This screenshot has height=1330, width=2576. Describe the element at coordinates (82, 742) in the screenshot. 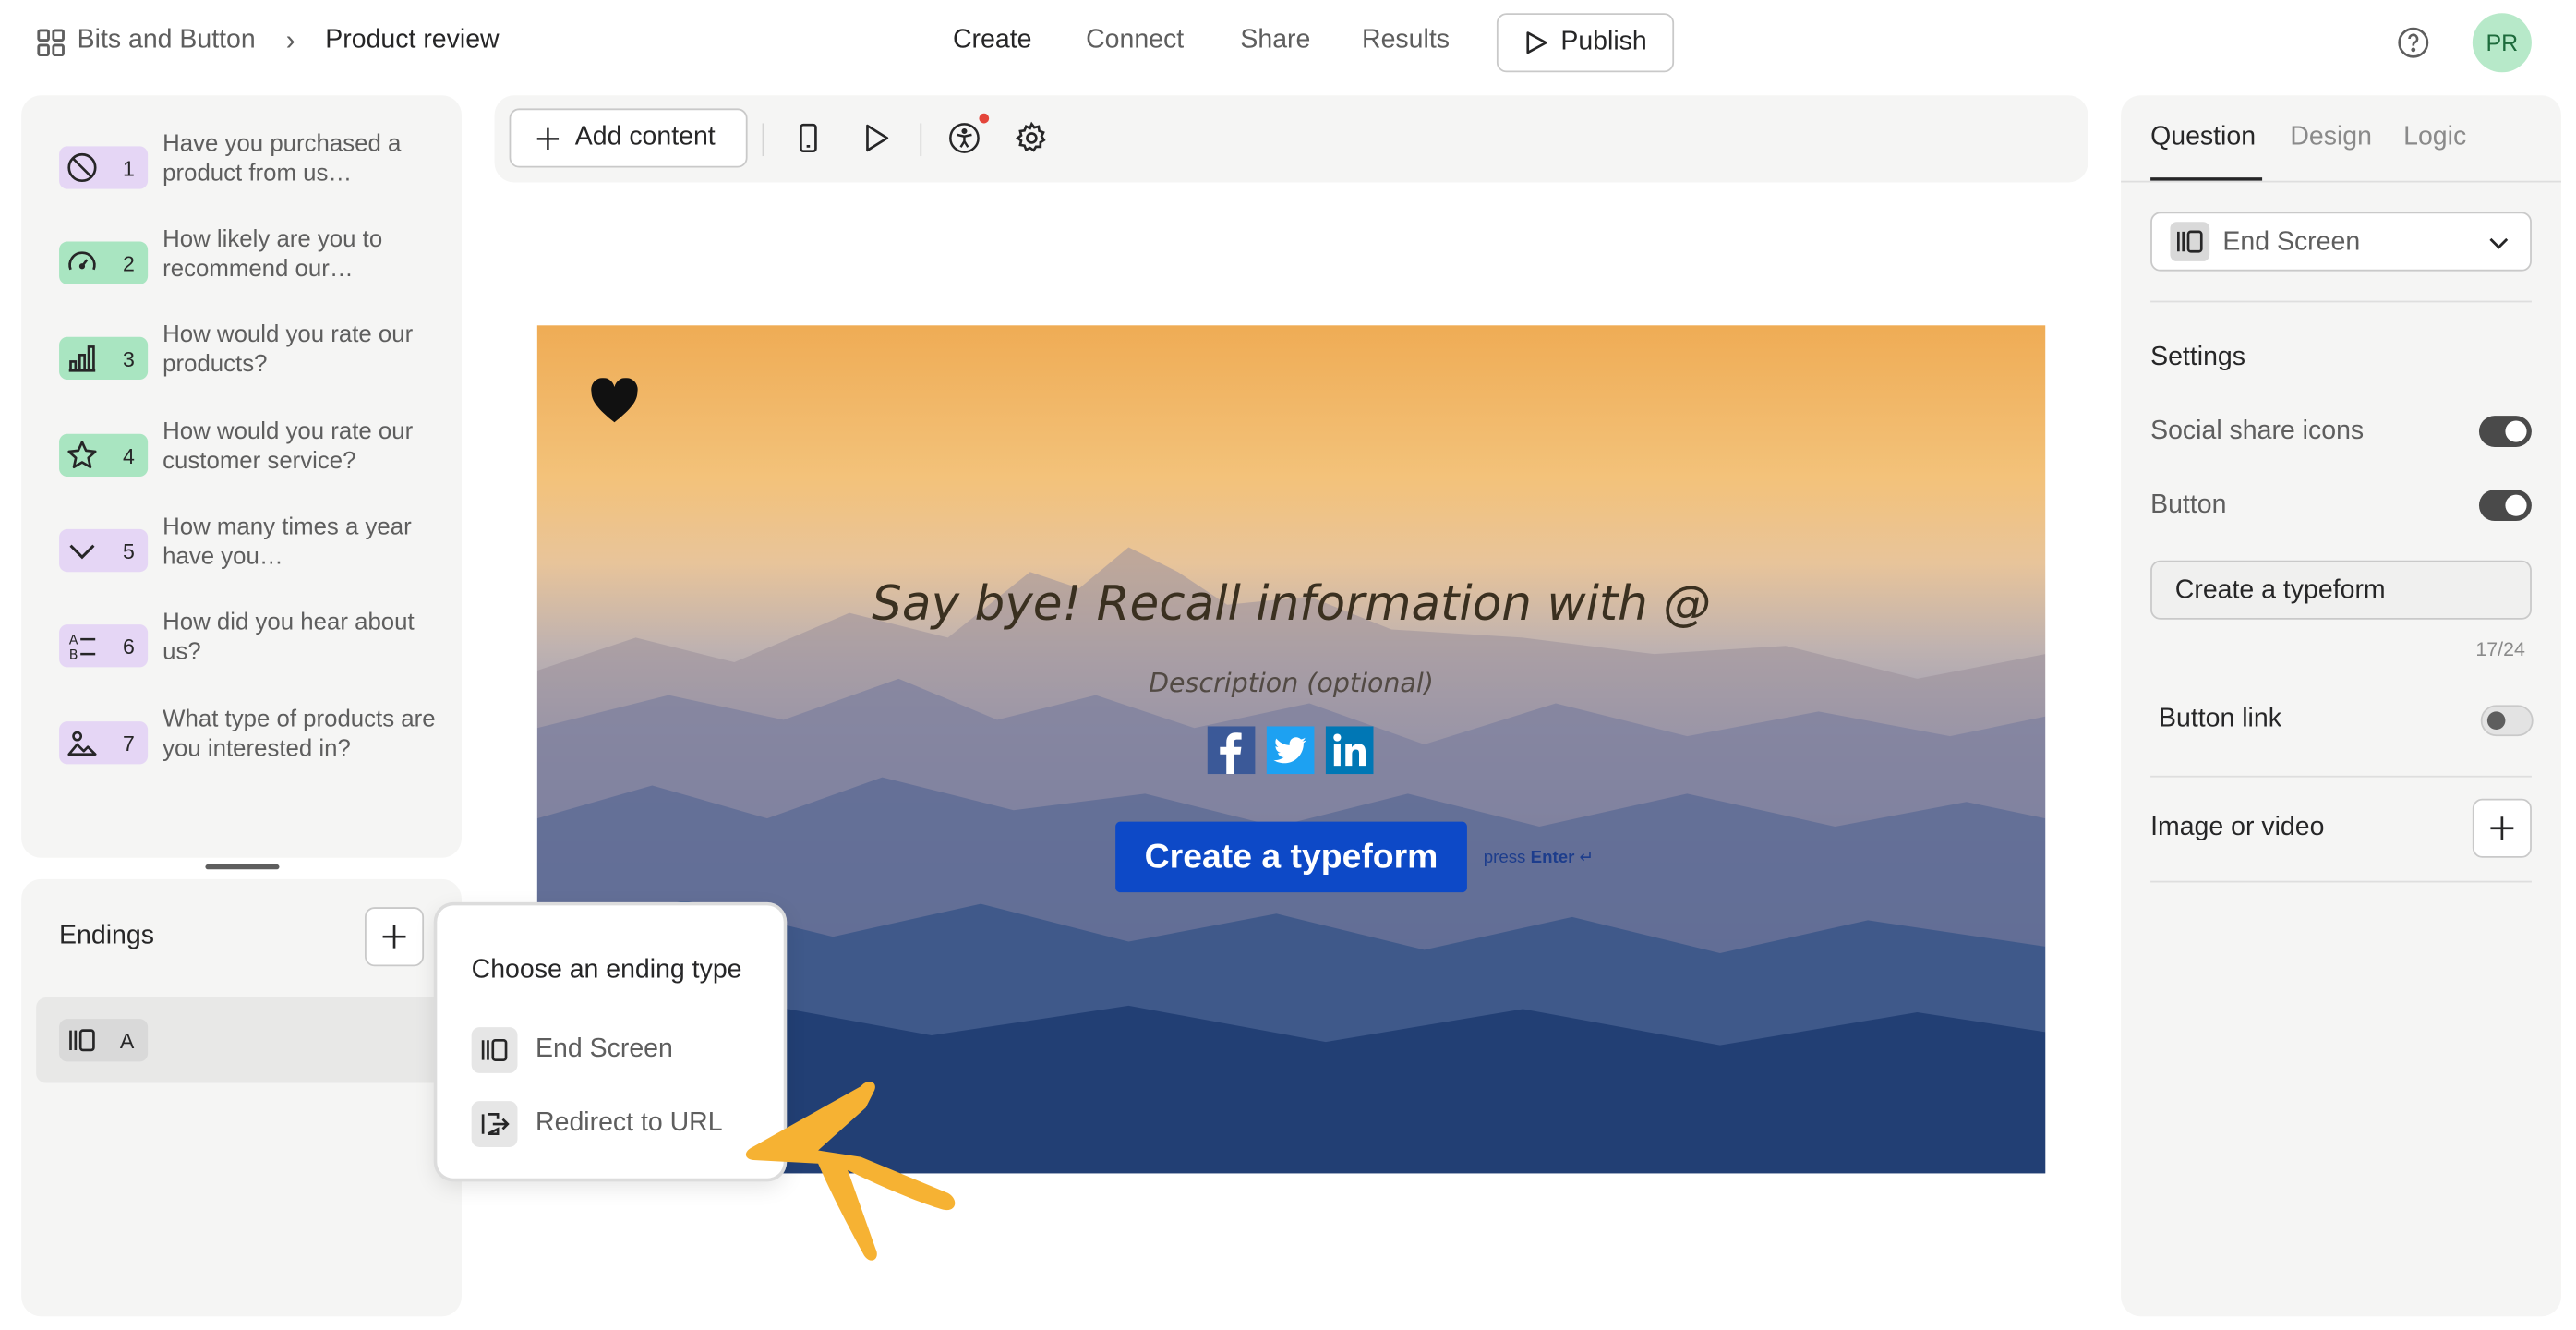

I see `picture-choice-icon` at that location.